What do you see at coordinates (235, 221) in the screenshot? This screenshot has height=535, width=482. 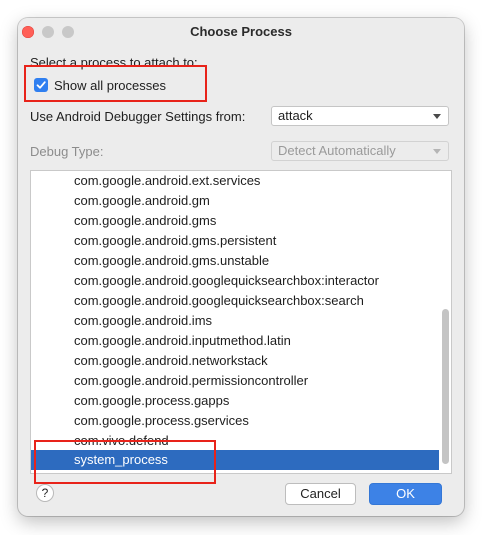 I see `list-item: com.google.android.gms` at bounding box center [235, 221].